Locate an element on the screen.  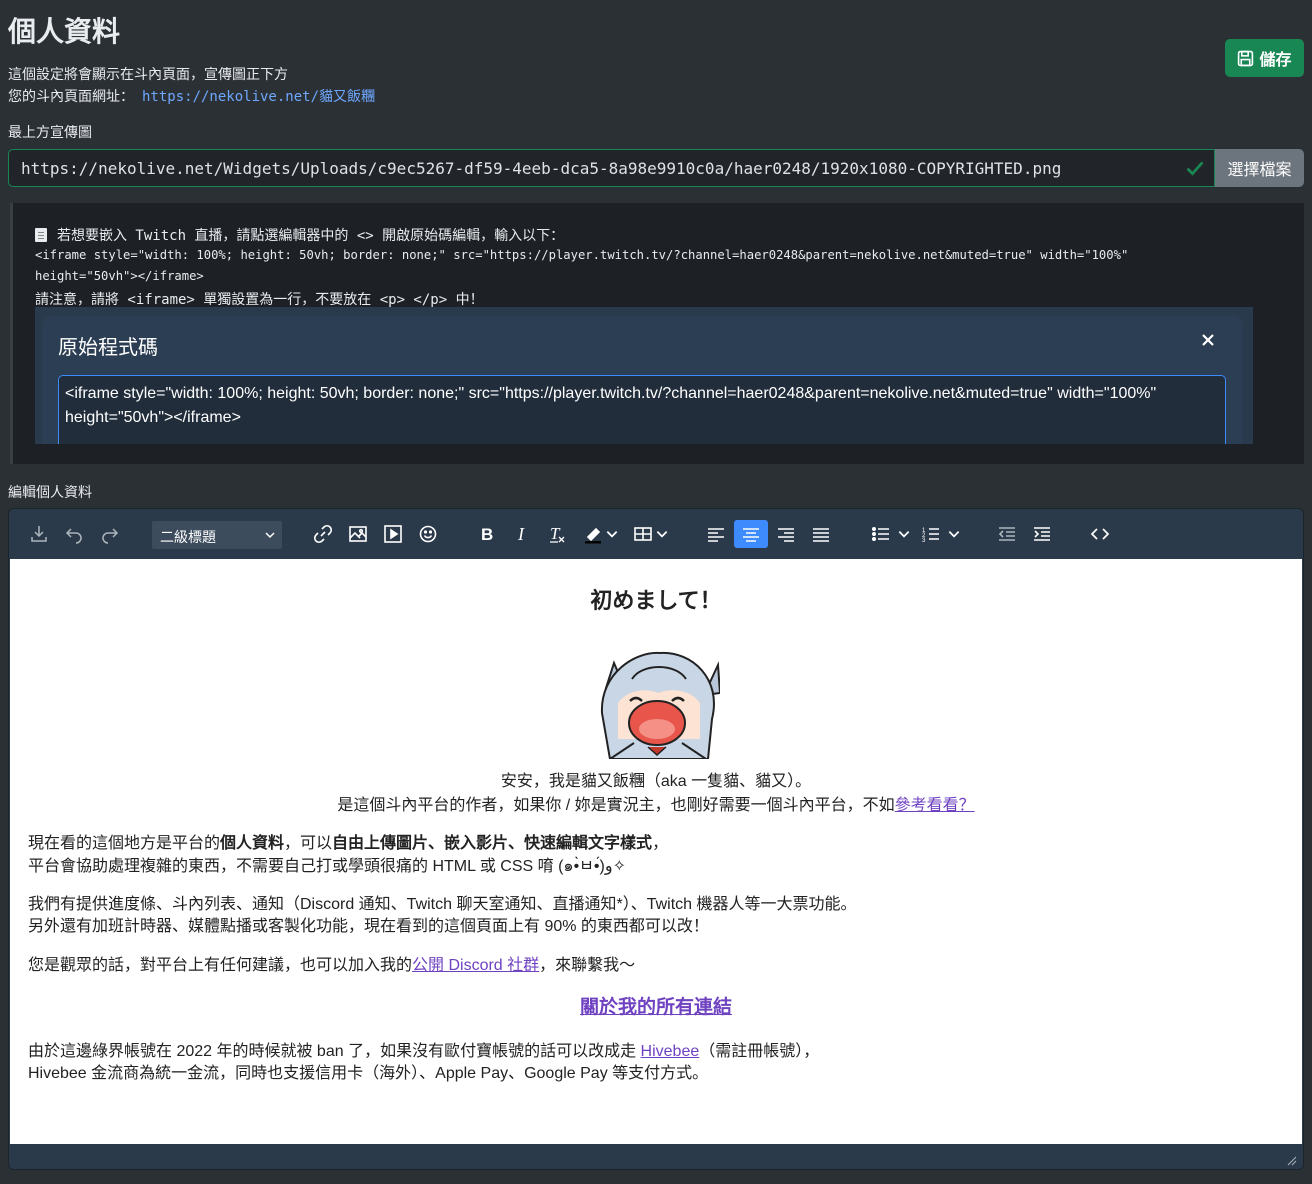
content-heading: 初めまして！ is located at coordinates (656, 600).